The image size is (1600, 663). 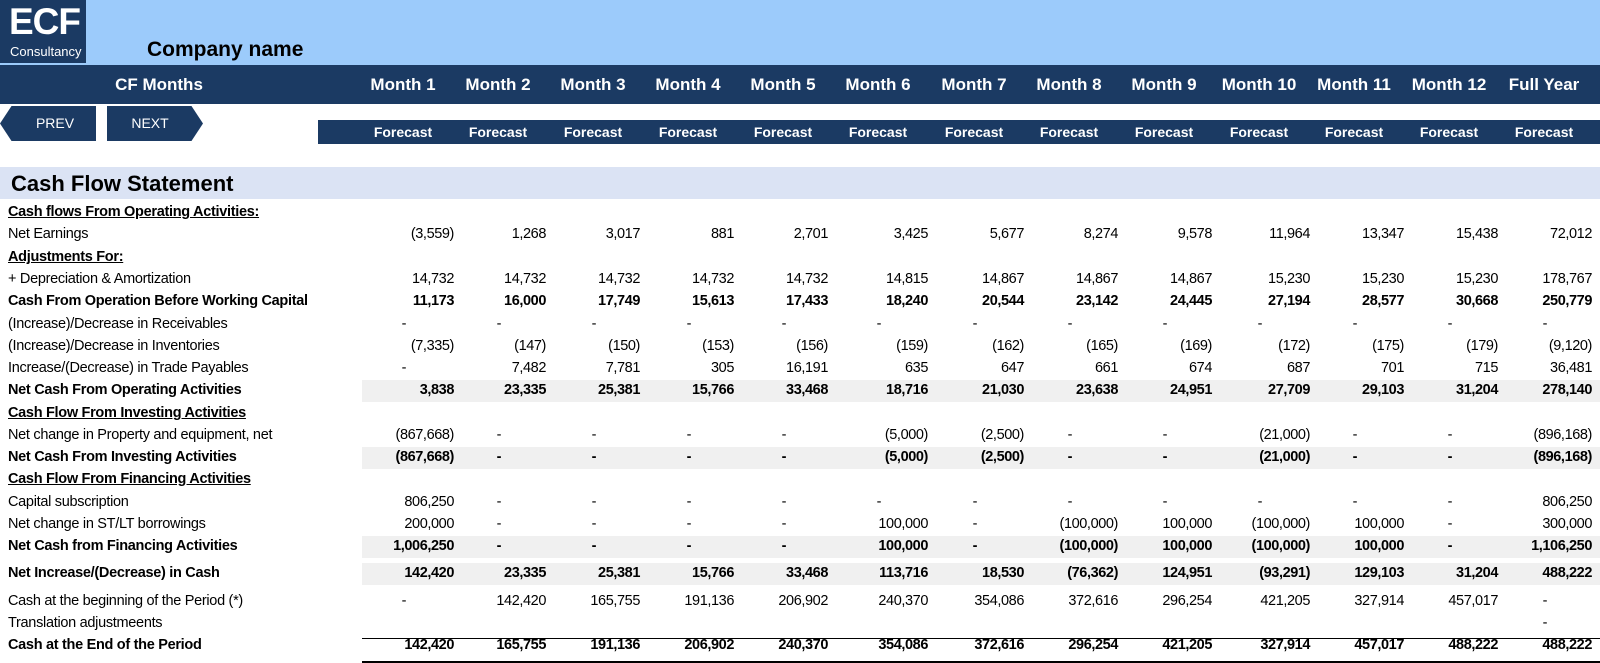 I want to click on column-header: Month 6, so click(x=878, y=84).